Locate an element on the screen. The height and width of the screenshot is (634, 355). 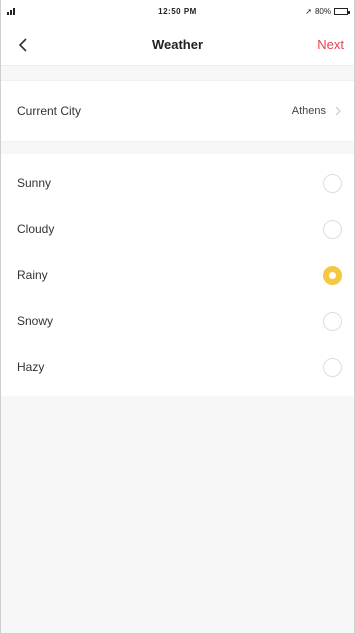
radio-checked-icon is located at coordinates (332, 275).